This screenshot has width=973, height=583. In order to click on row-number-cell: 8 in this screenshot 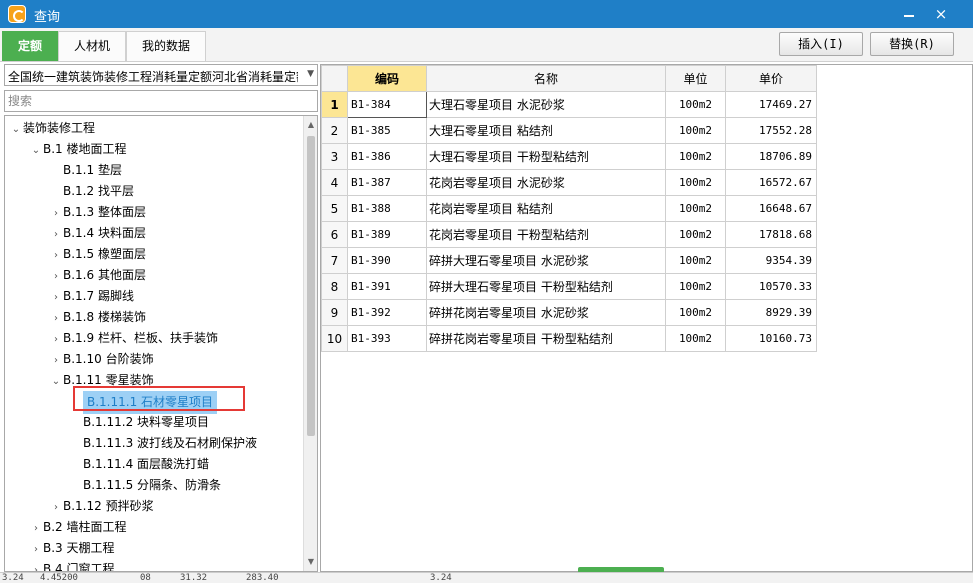, I will do `click(334, 286)`.